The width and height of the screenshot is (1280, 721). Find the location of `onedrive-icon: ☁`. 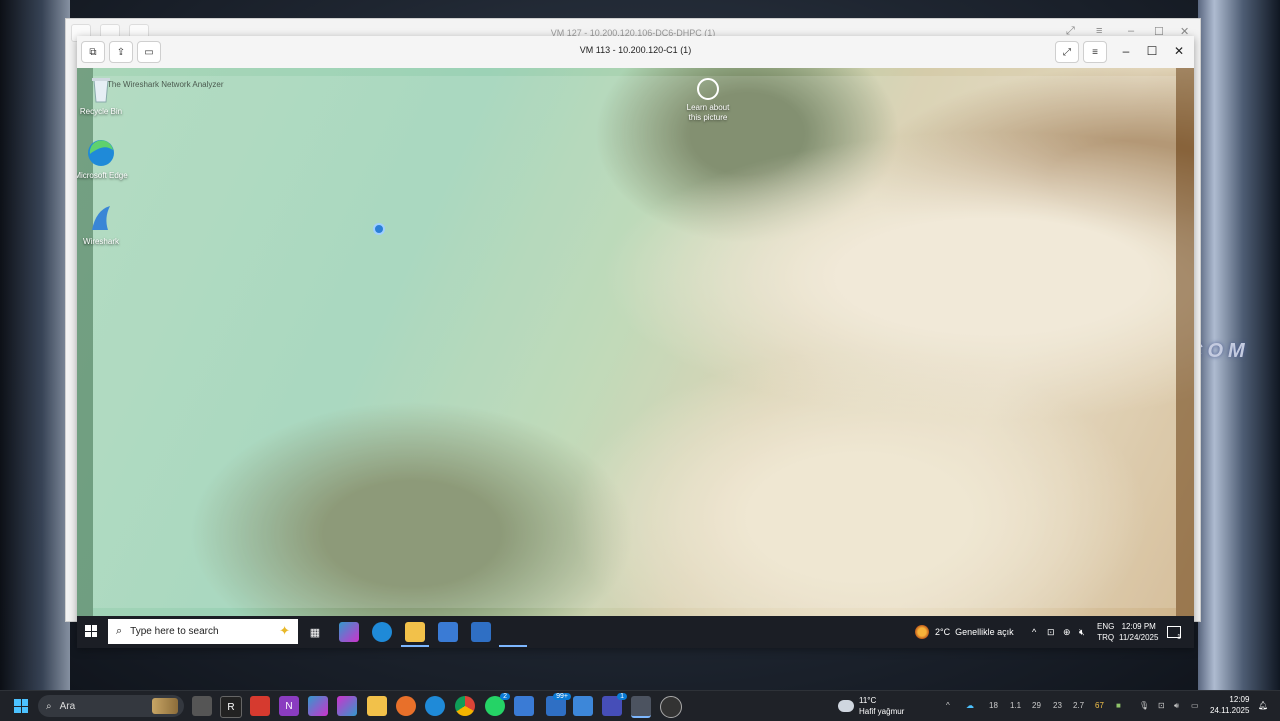

onedrive-icon: ☁ is located at coordinates (970, 705).